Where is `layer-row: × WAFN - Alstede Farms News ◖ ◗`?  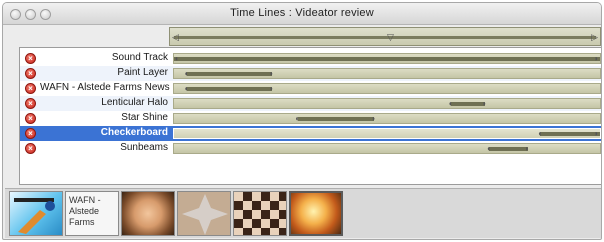 layer-row: × WAFN - Alstede Farms News ◖ ◗ is located at coordinates (310, 88).